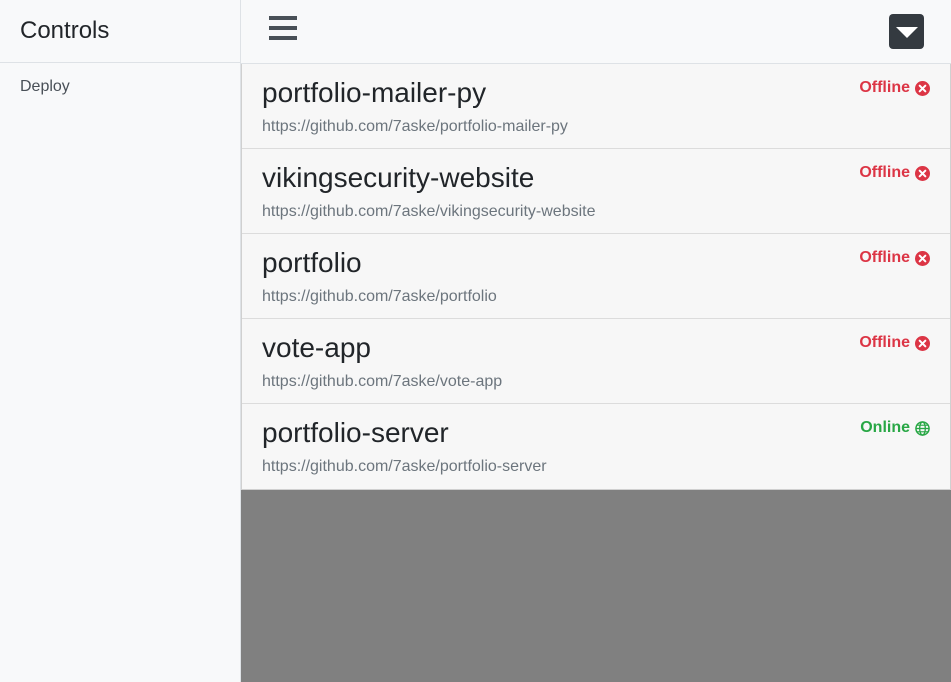  What do you see at coordinates (906, 31) in the screenshot?
I see `dropdown-toggle-button` at bounding box center [906, 31].